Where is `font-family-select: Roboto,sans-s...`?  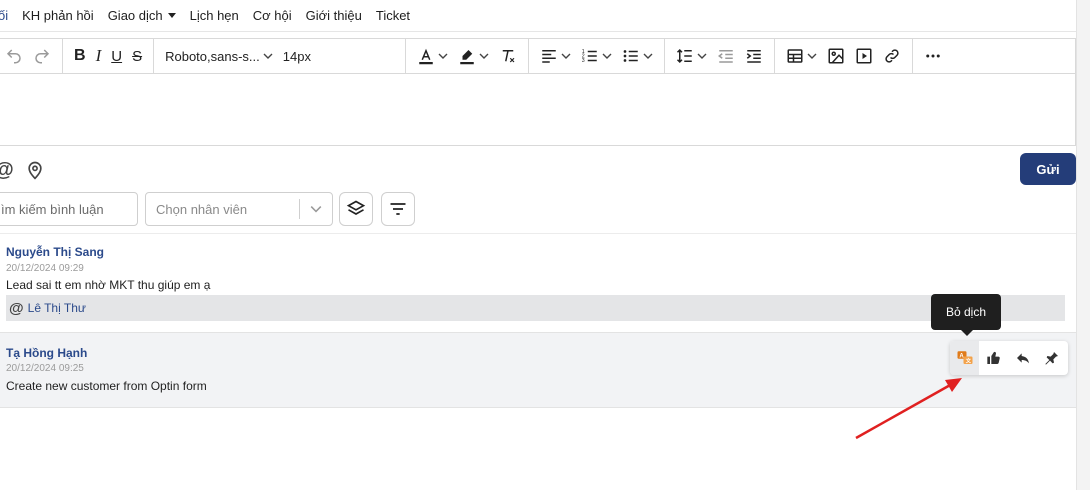
font-family-select: Roboto,sans-s... is located at coordinates (219, 56).